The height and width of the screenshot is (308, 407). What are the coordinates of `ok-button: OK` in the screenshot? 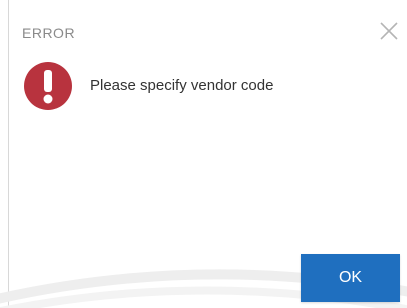 It's located at (350, 278).